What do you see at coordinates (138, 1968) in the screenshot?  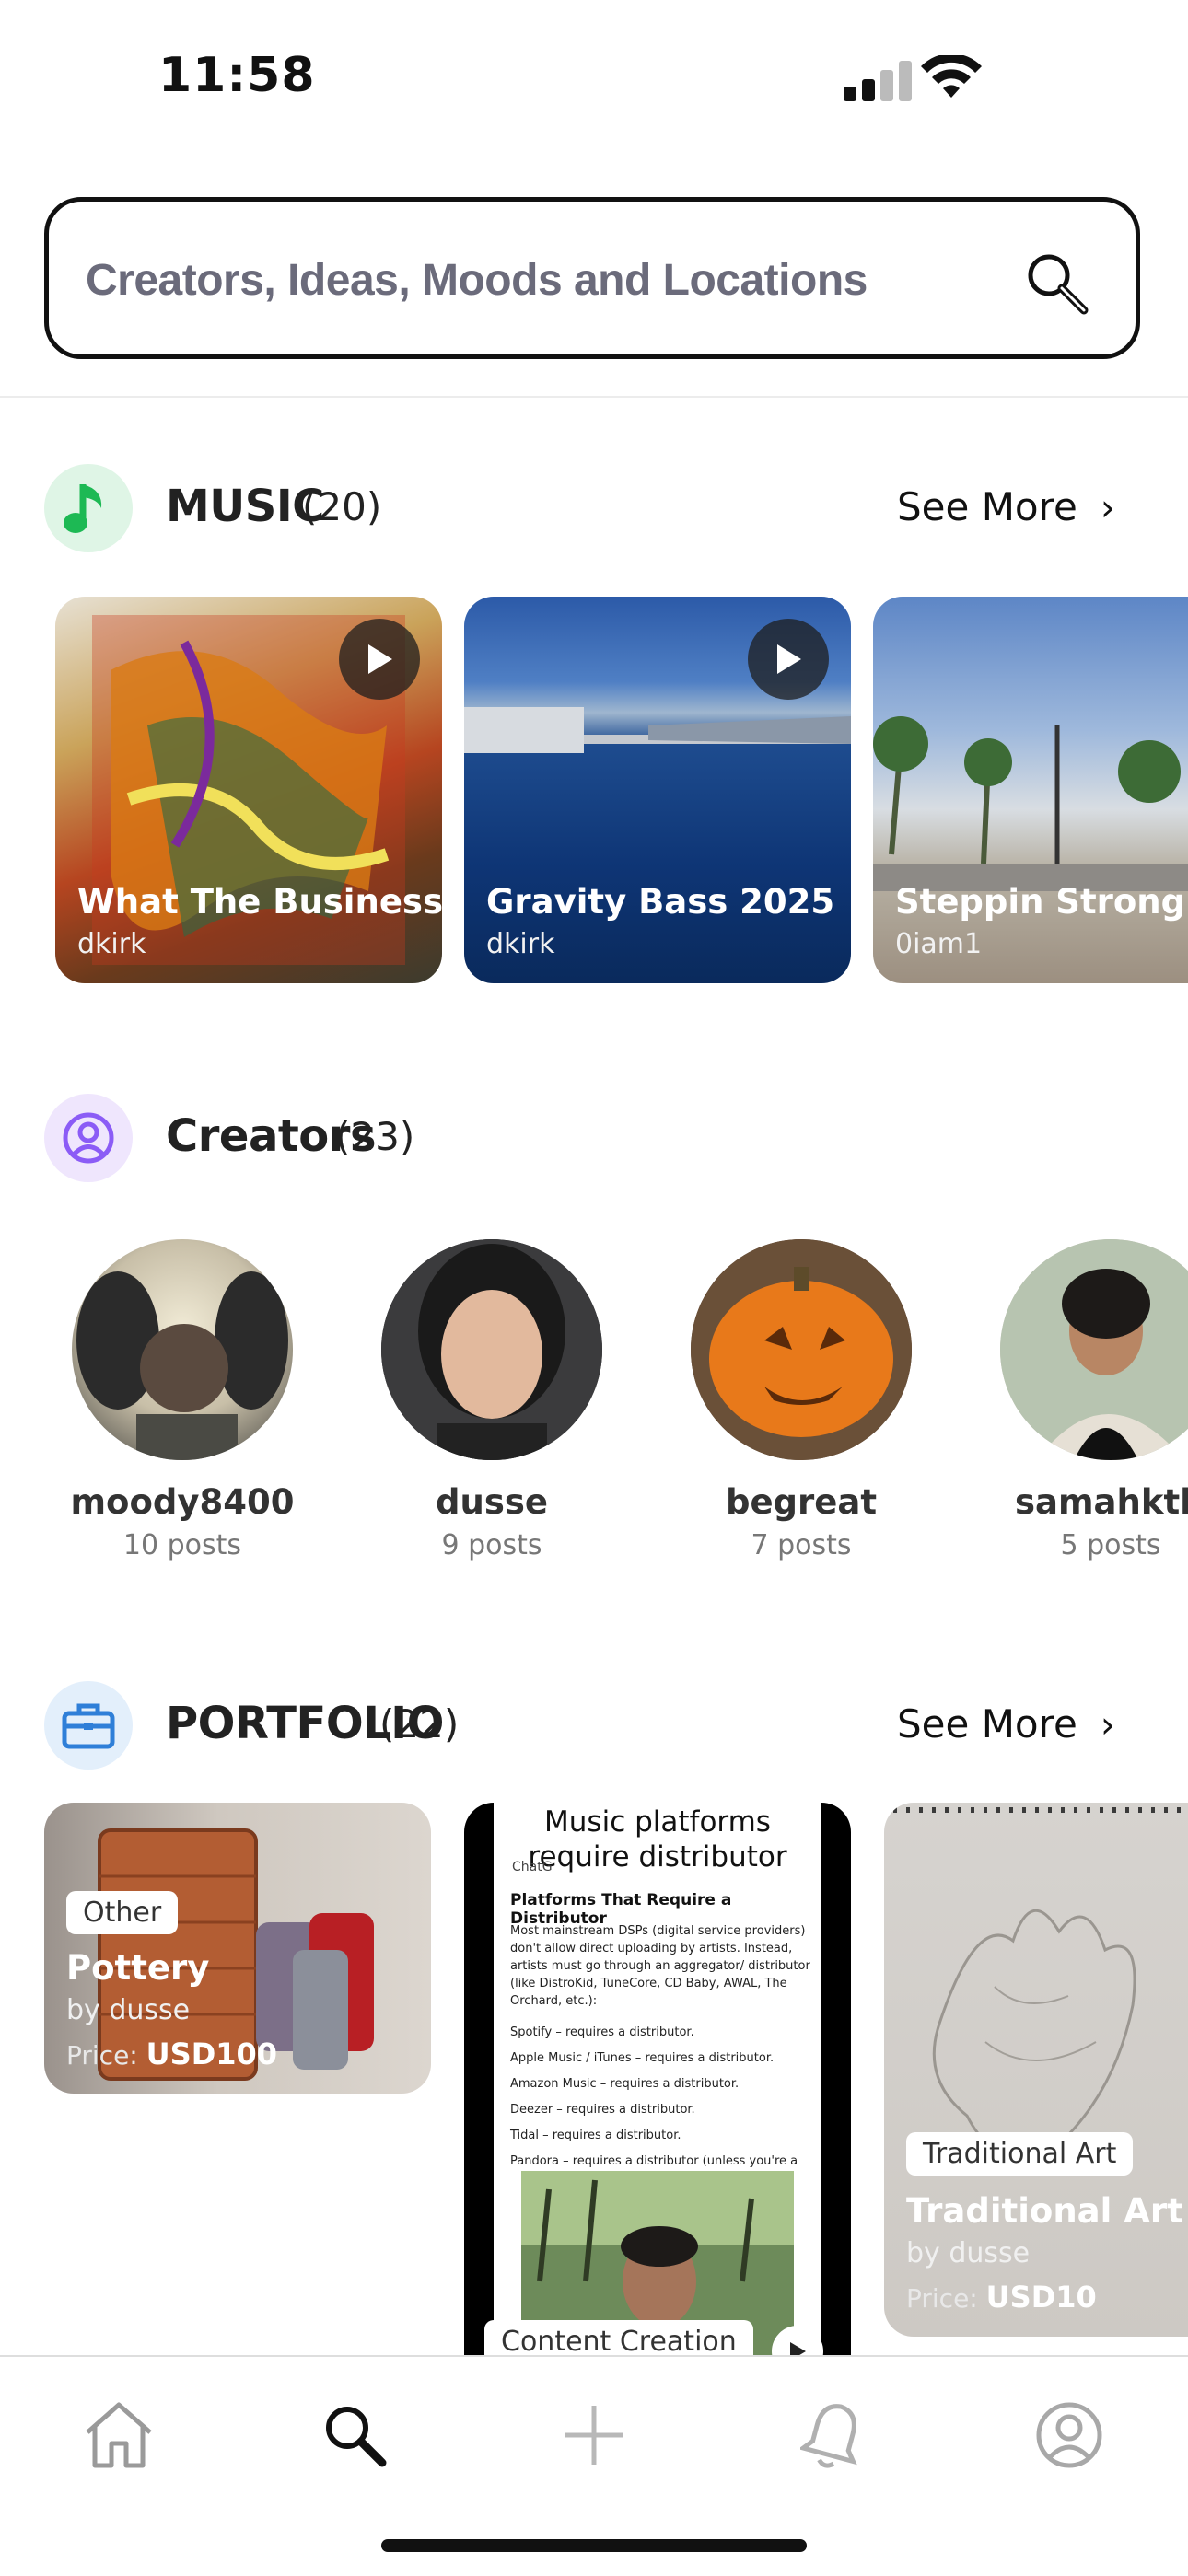 I see `portfolio-title: Pottery` at bounding box center [138, 1968].